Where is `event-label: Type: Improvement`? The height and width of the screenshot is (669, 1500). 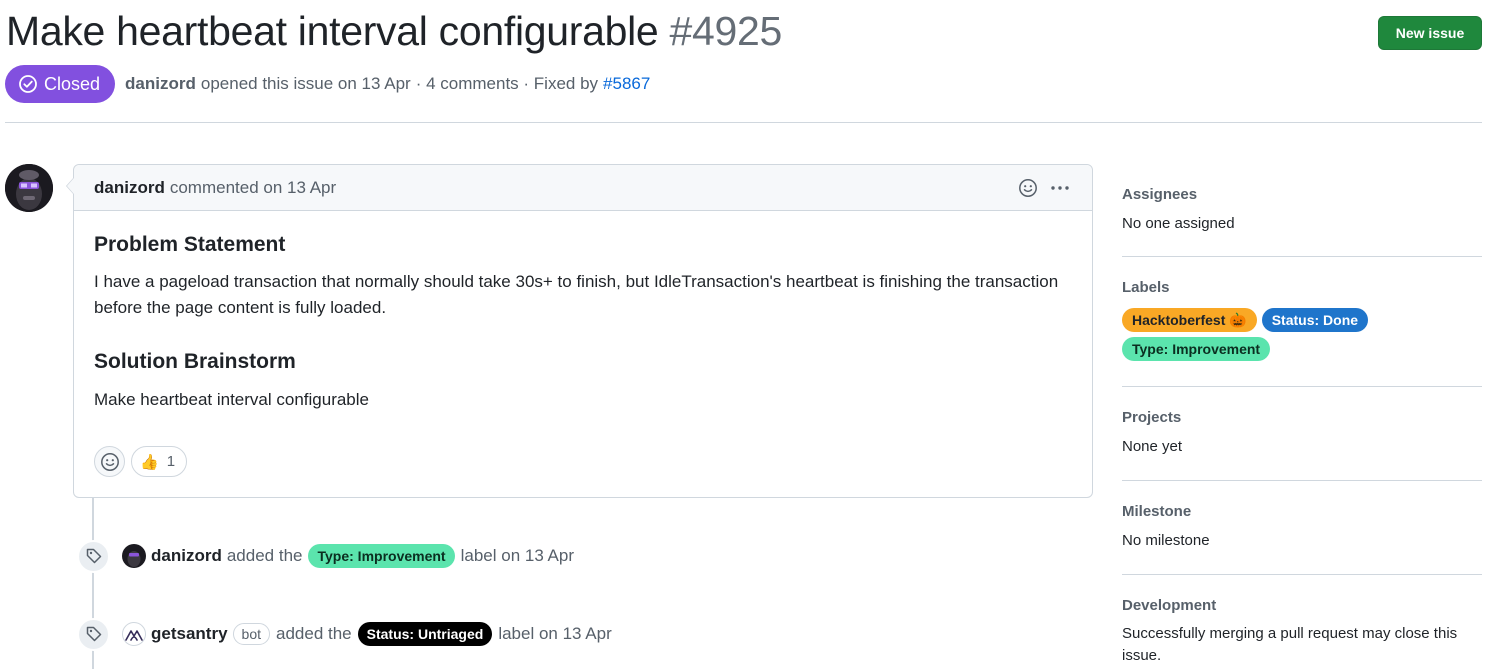 event-label: Type: Improvement is located at coordinates (381, 556).